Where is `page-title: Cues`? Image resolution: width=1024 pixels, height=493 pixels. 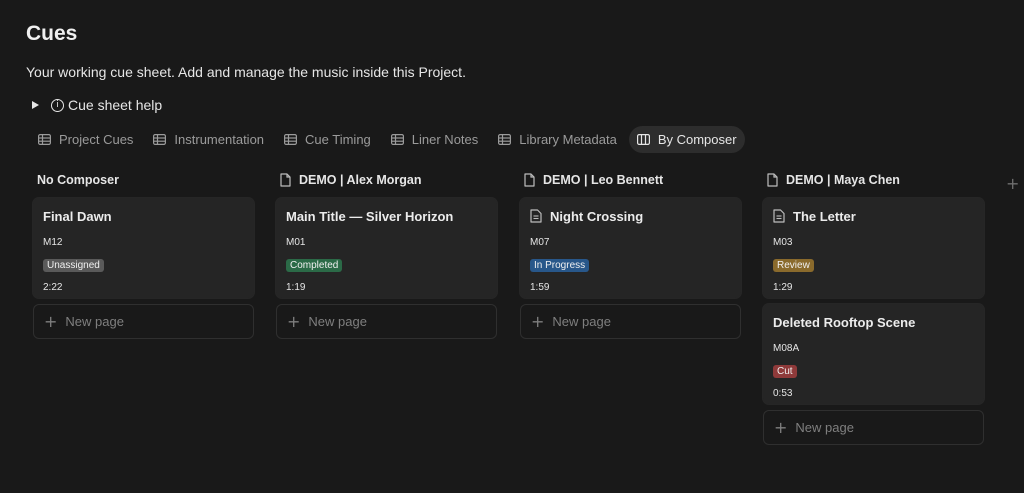 page-title: Cues is located at coordinates (52, 33).